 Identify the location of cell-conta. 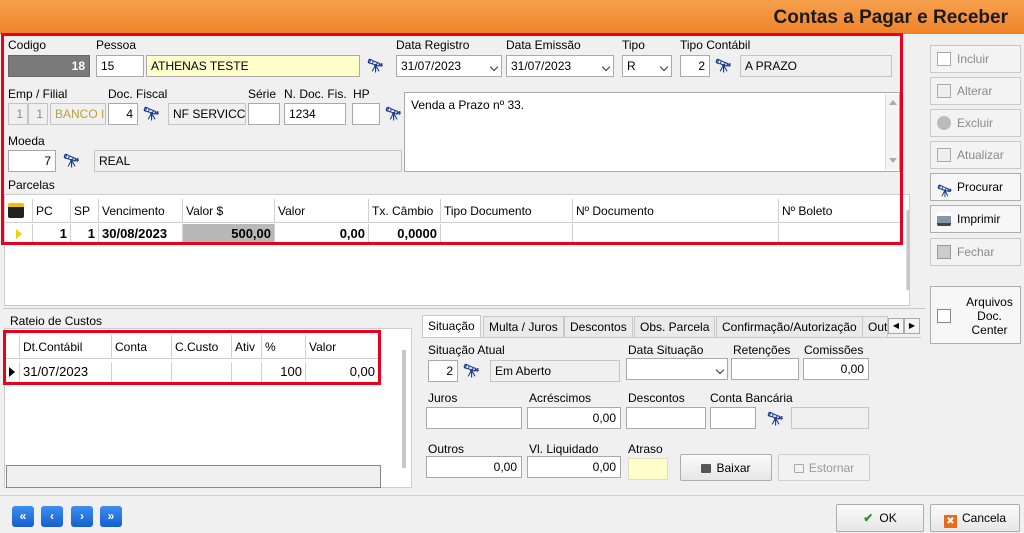
(142, 372).